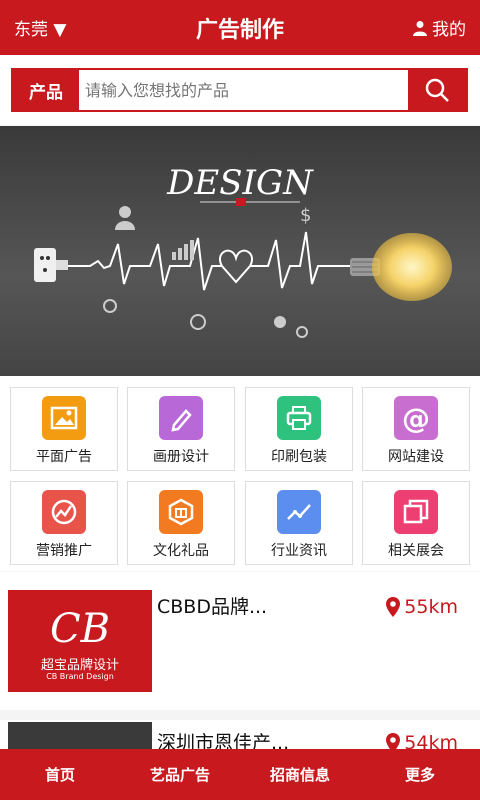 This screenshot has height=800, width=480. What do you see at coordinates (240, 183) in the screenshot?
I see `banner-word: DESIGN` at bounding box center [240, 183].